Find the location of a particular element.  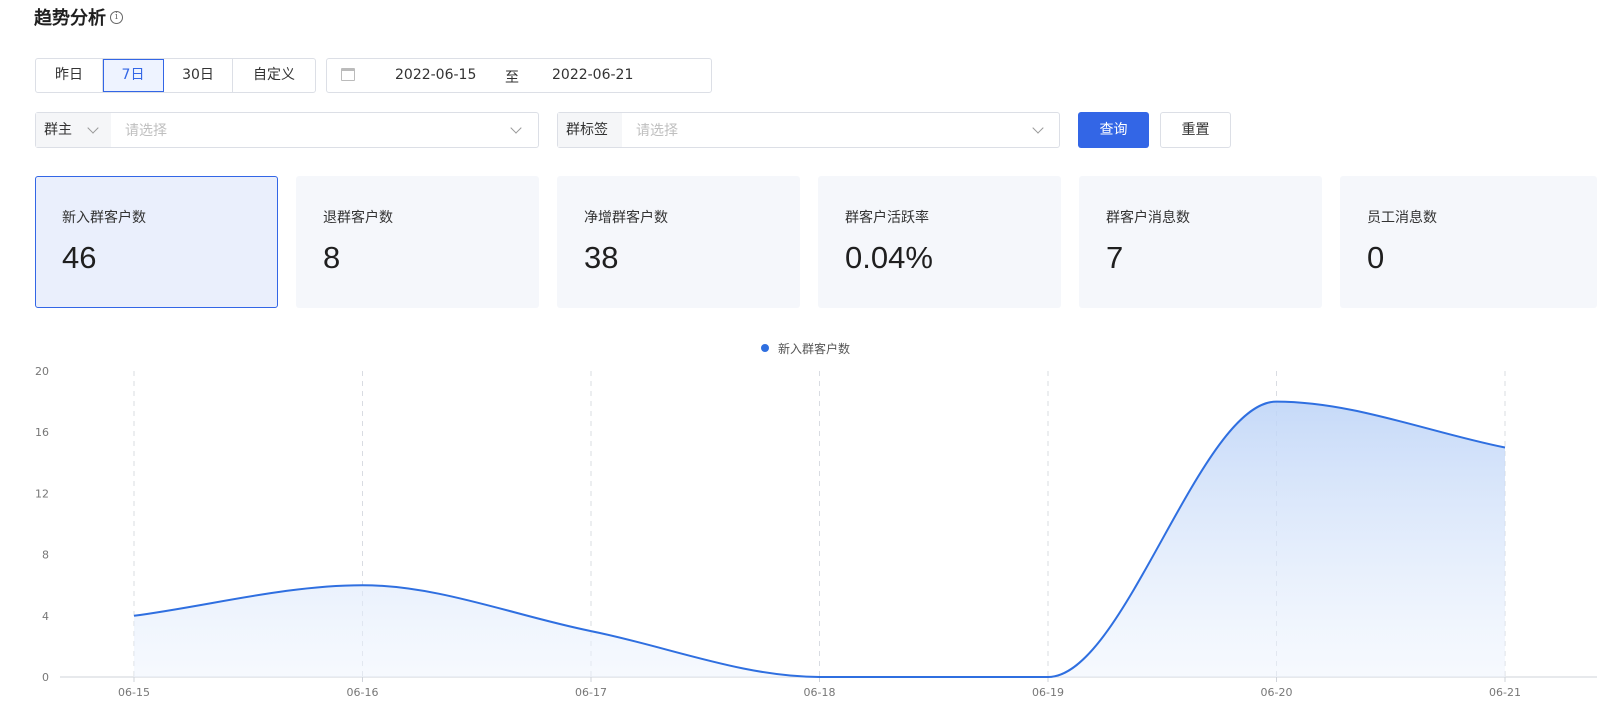

page-title: 趋势分析 i is located at coordinates (78, 17).